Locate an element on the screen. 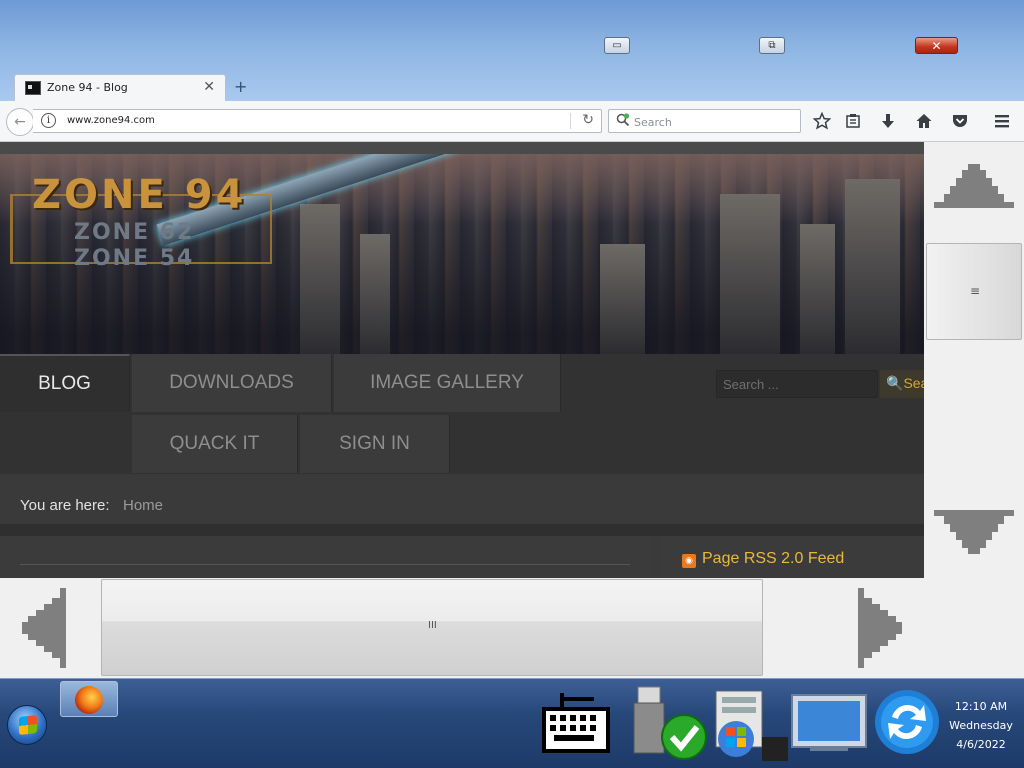 This screenshot has width=1024, height=768. maximize-icon: ⧉ is located at coordinates (772, 45).